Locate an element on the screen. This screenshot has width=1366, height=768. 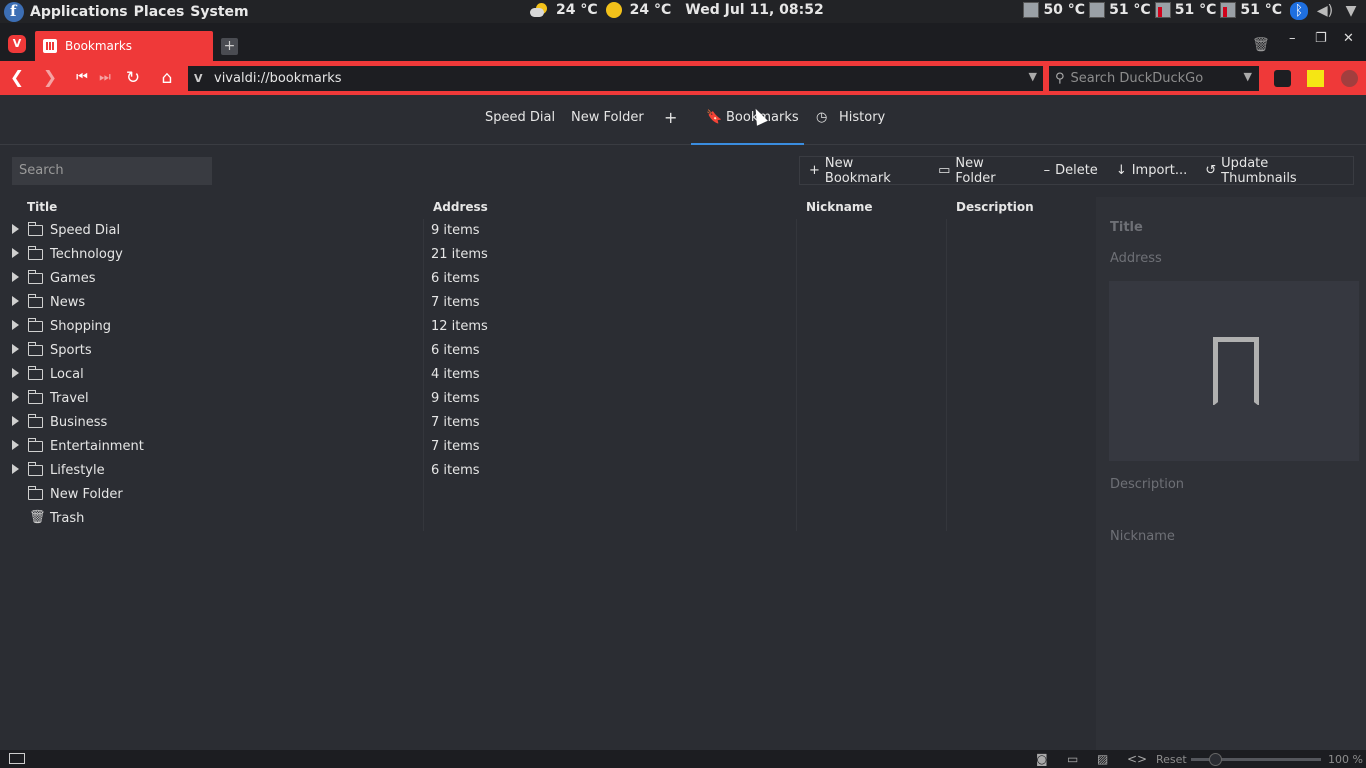
clock-weather: 24 °C 24 °C Wed Jul 11, 08:52 is located at coordinates (677, 10).